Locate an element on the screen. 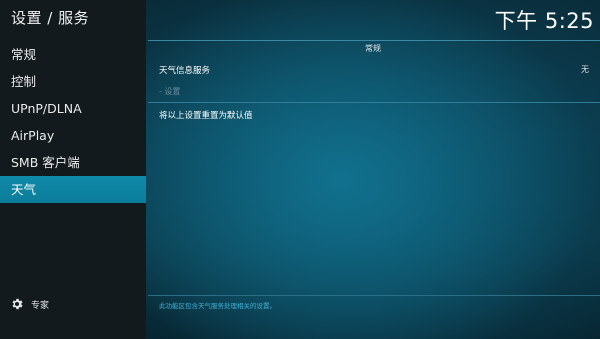  settings-level-label: 专家 is located at coordinates (40, 305).